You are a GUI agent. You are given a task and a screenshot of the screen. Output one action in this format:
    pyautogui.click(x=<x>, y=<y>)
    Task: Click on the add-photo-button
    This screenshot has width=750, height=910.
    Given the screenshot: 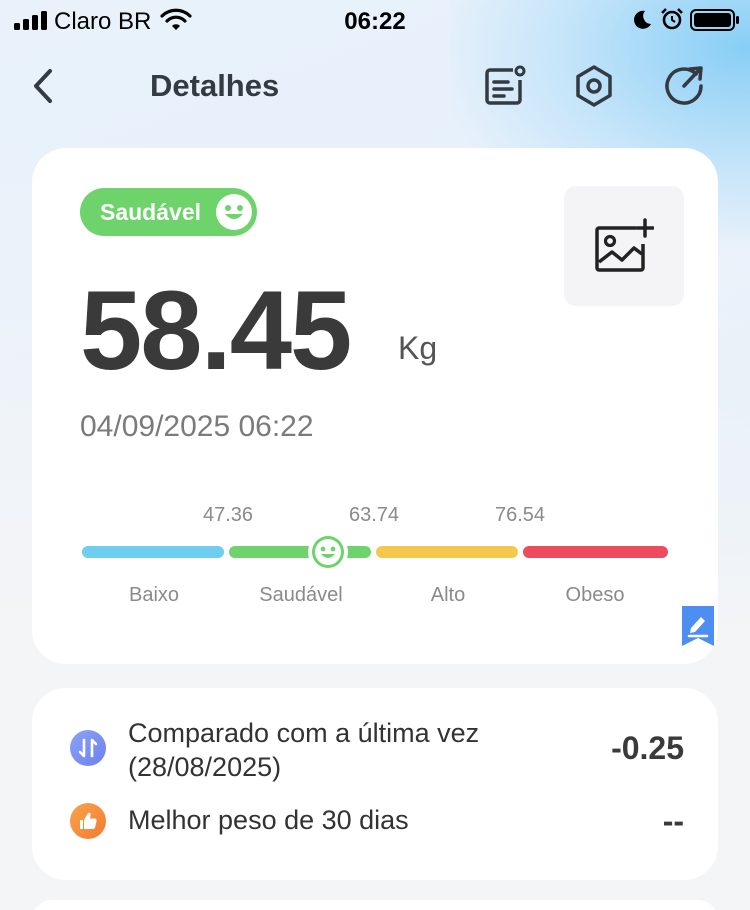 What is the action you would take?
    pyautogui.click(x=624, y=246)
    